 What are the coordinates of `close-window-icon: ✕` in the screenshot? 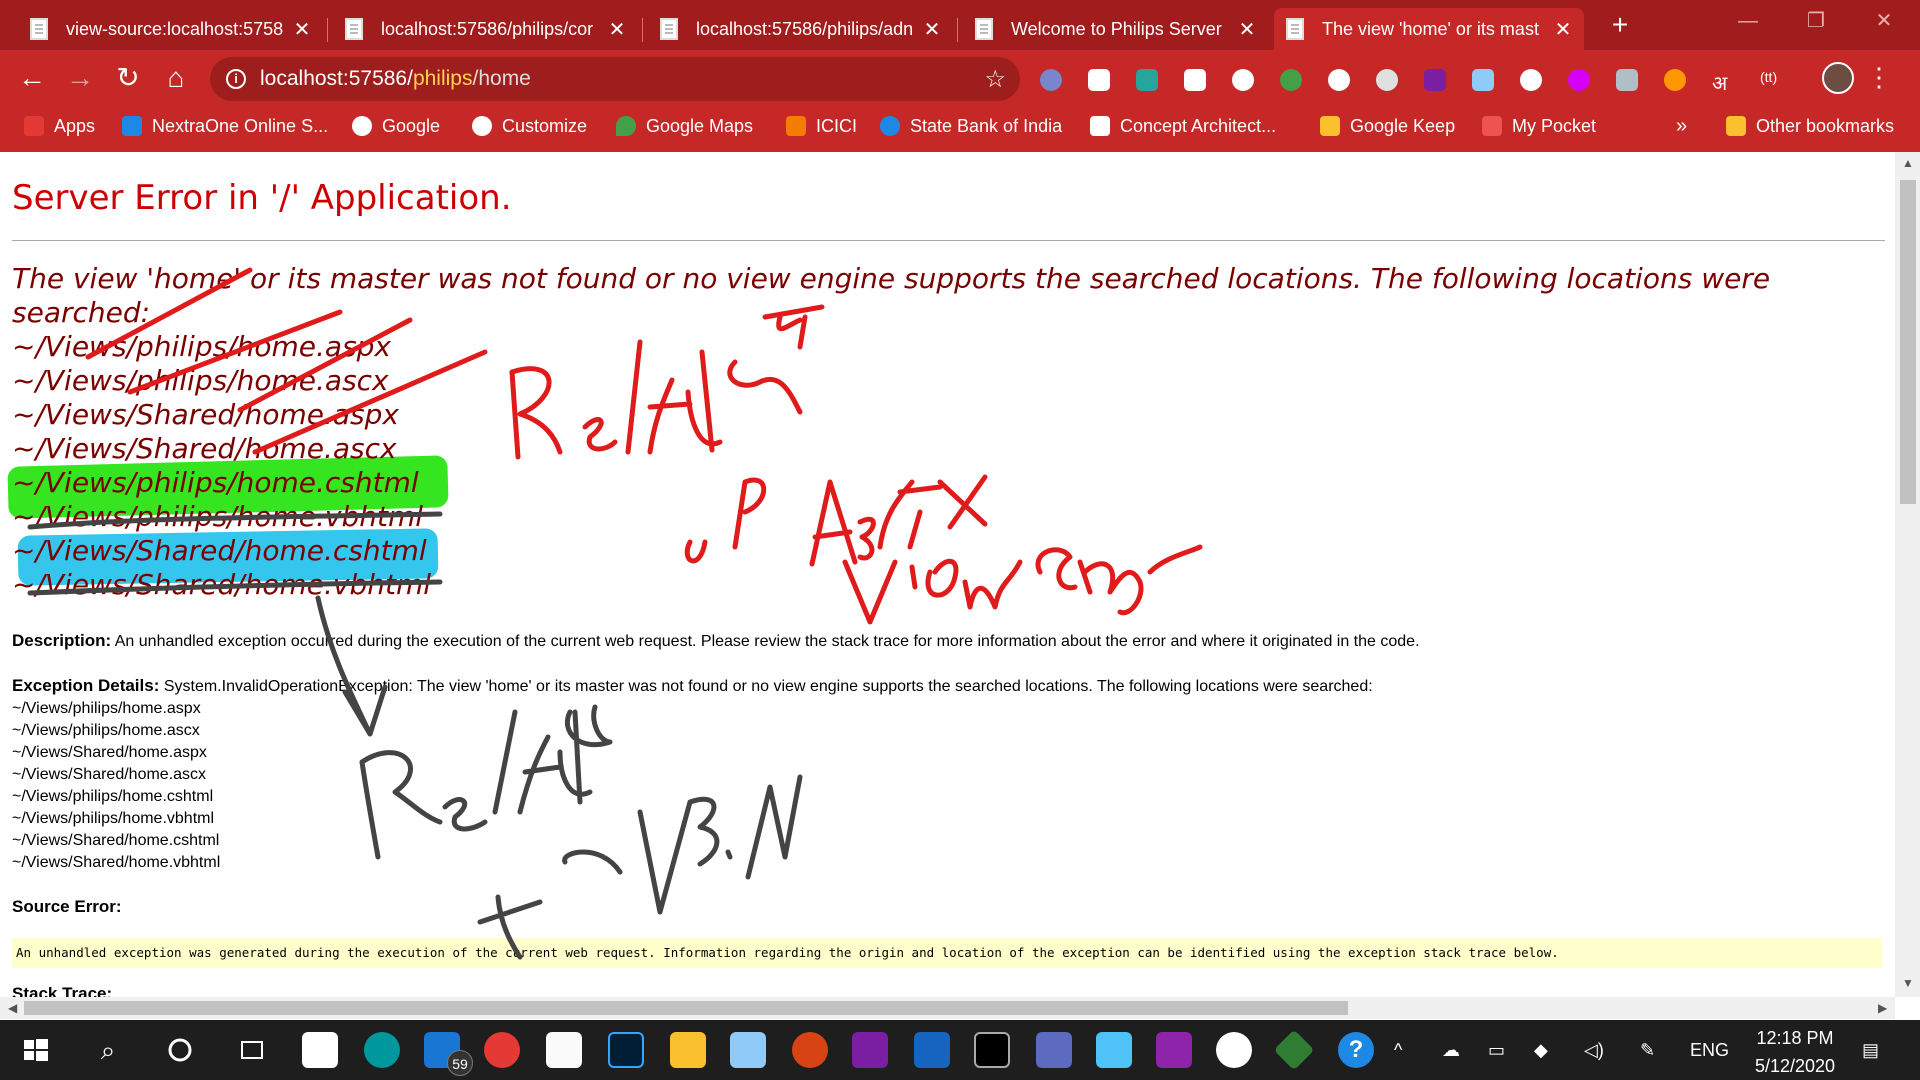 It's located at (1884, 21).